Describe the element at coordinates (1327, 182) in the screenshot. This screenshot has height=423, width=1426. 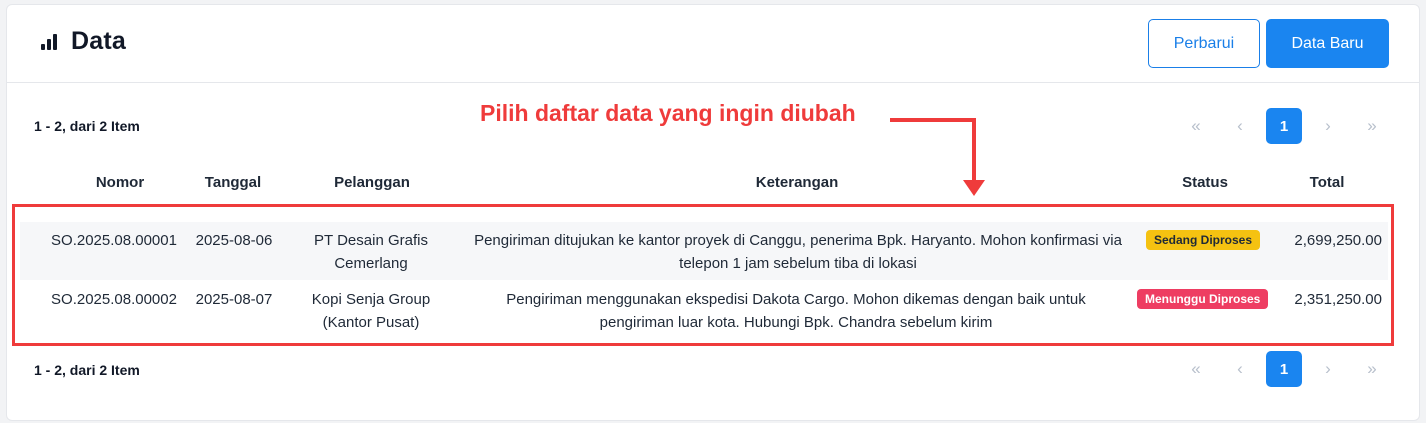
I see `column-header-total: Total` at that location.